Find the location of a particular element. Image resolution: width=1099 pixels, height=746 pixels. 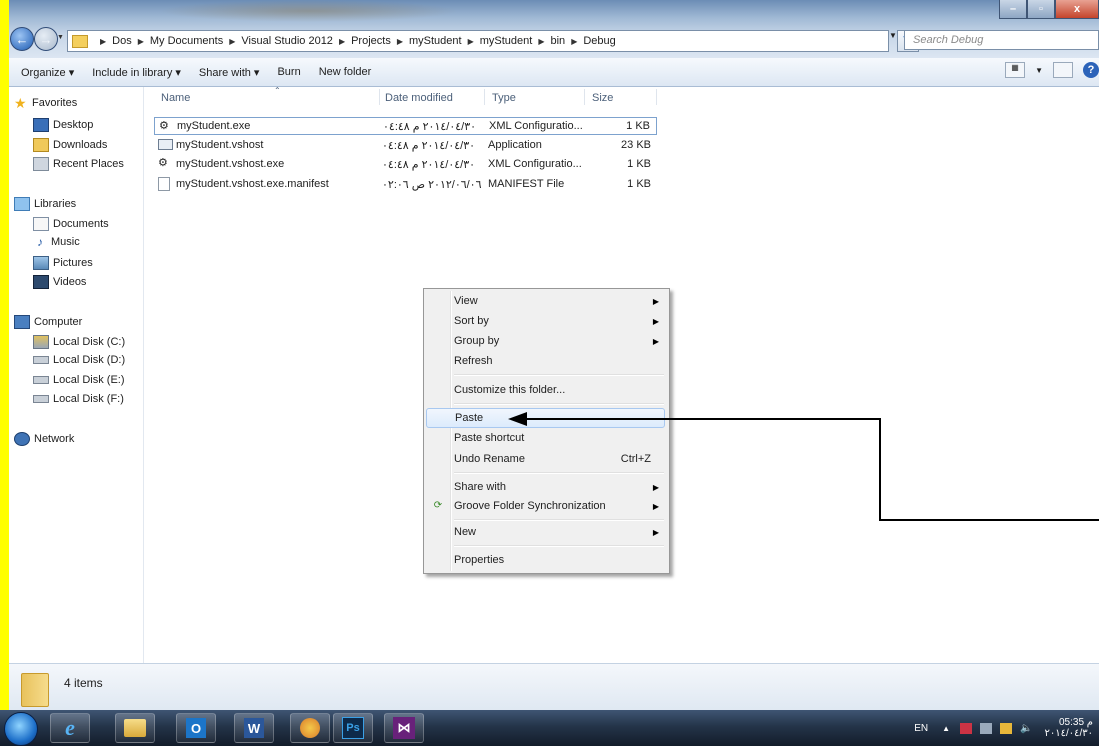

maximize-button: ▫ is located at coordinates (1041, 9).